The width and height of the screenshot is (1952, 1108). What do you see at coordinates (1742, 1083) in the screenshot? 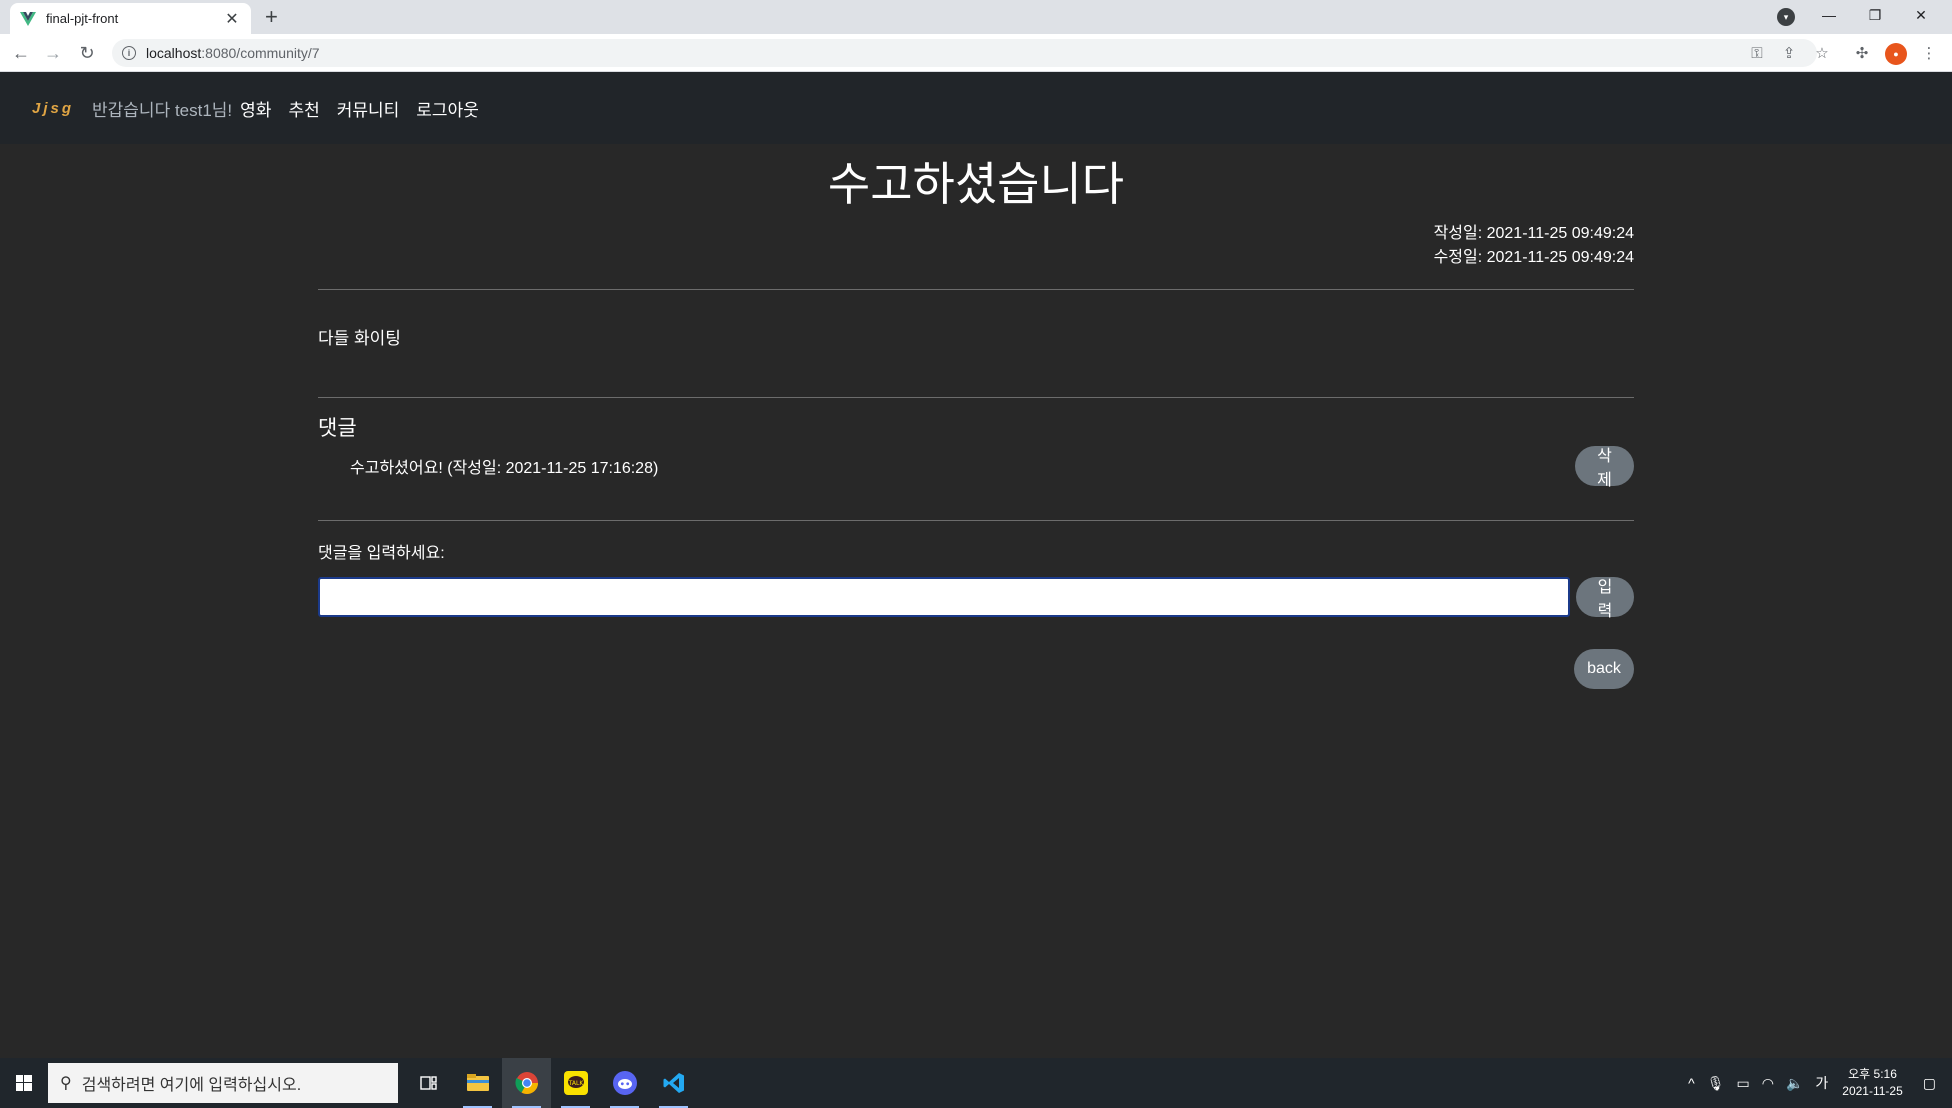
I see `battery-icon: ▭` at bounding box center [1742, 1083].